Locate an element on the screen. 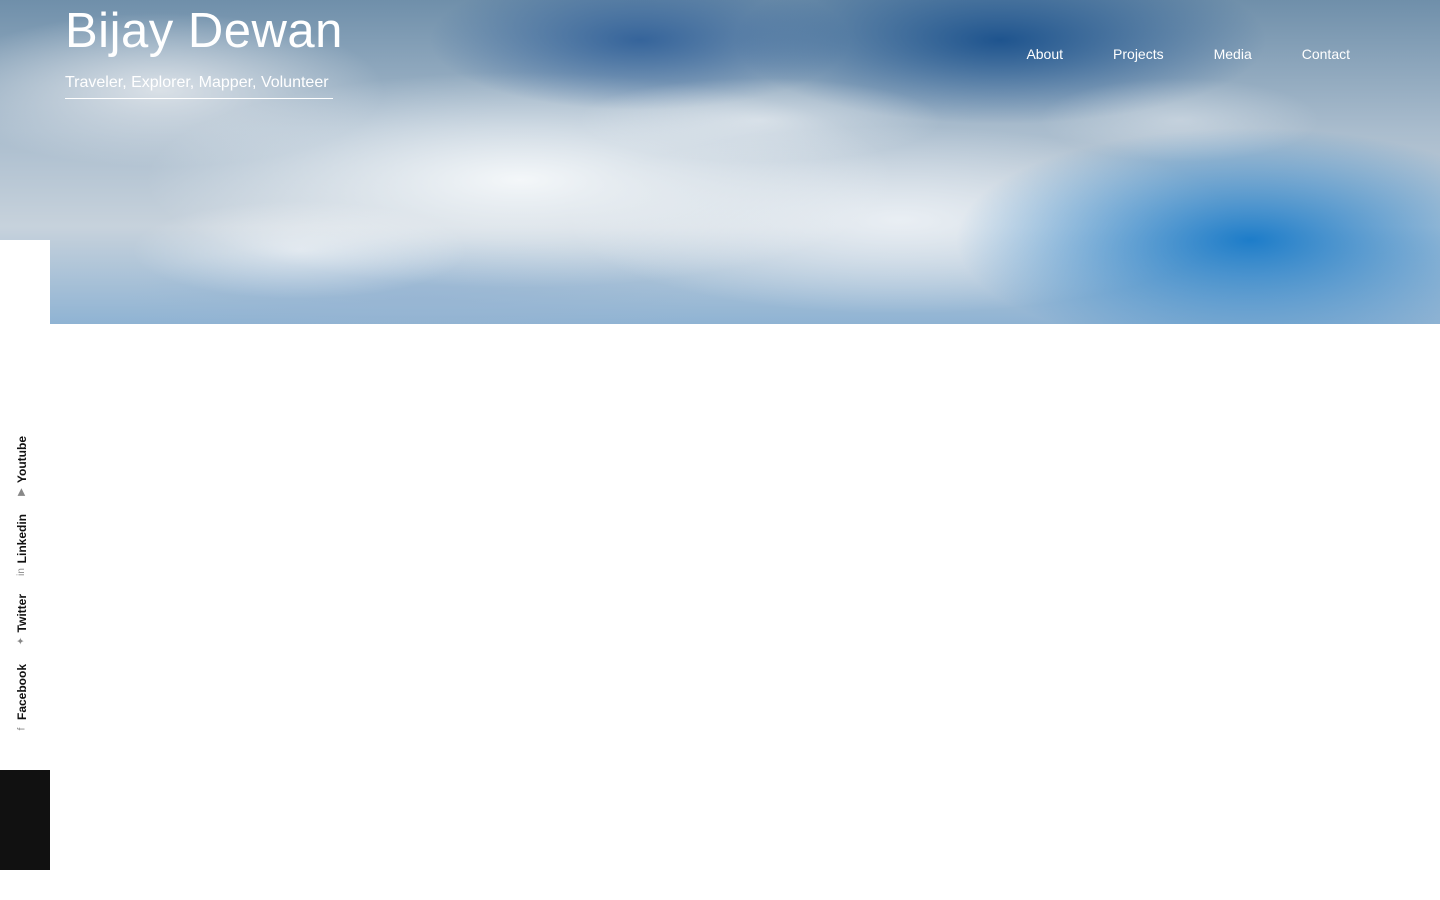 This screenshot has width=1440, height=900. social-label-youtube: Youtube is located at coordinates (22, 460).